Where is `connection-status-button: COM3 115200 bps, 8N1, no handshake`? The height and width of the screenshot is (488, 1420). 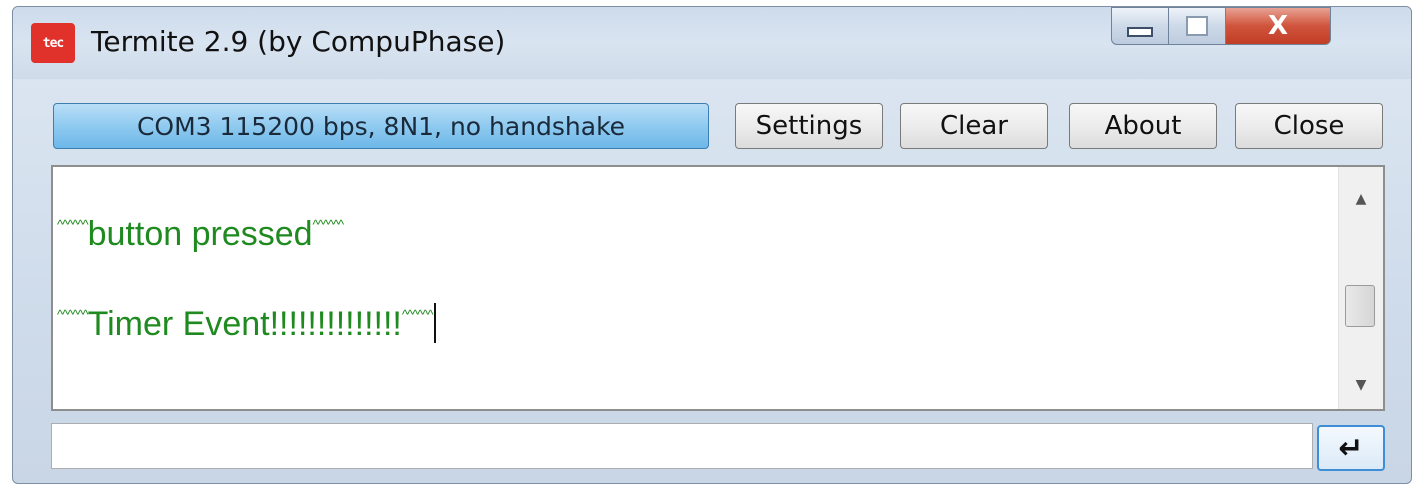 connection-status-button: COM3 115200 bps, 8N1, no handshake is located at coordinates (381, 126).